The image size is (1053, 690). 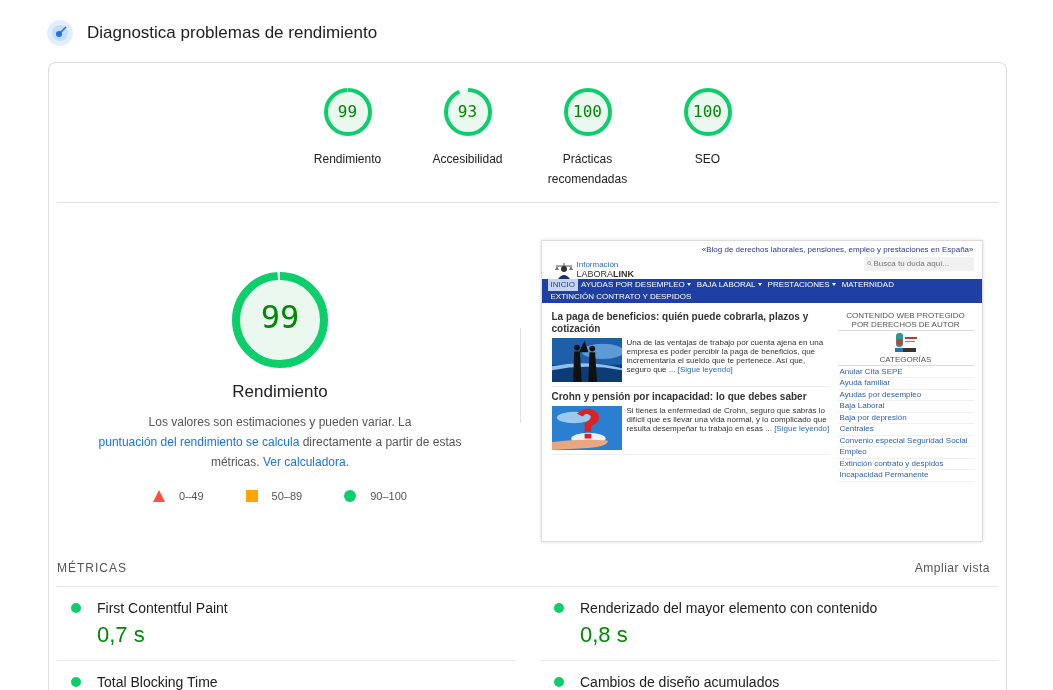 I want to click on gauge-icon, so click(x=60, y=33).